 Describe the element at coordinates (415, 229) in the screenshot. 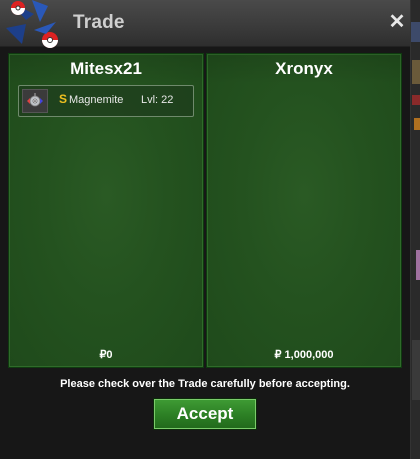

I see `background-scene` at that location.